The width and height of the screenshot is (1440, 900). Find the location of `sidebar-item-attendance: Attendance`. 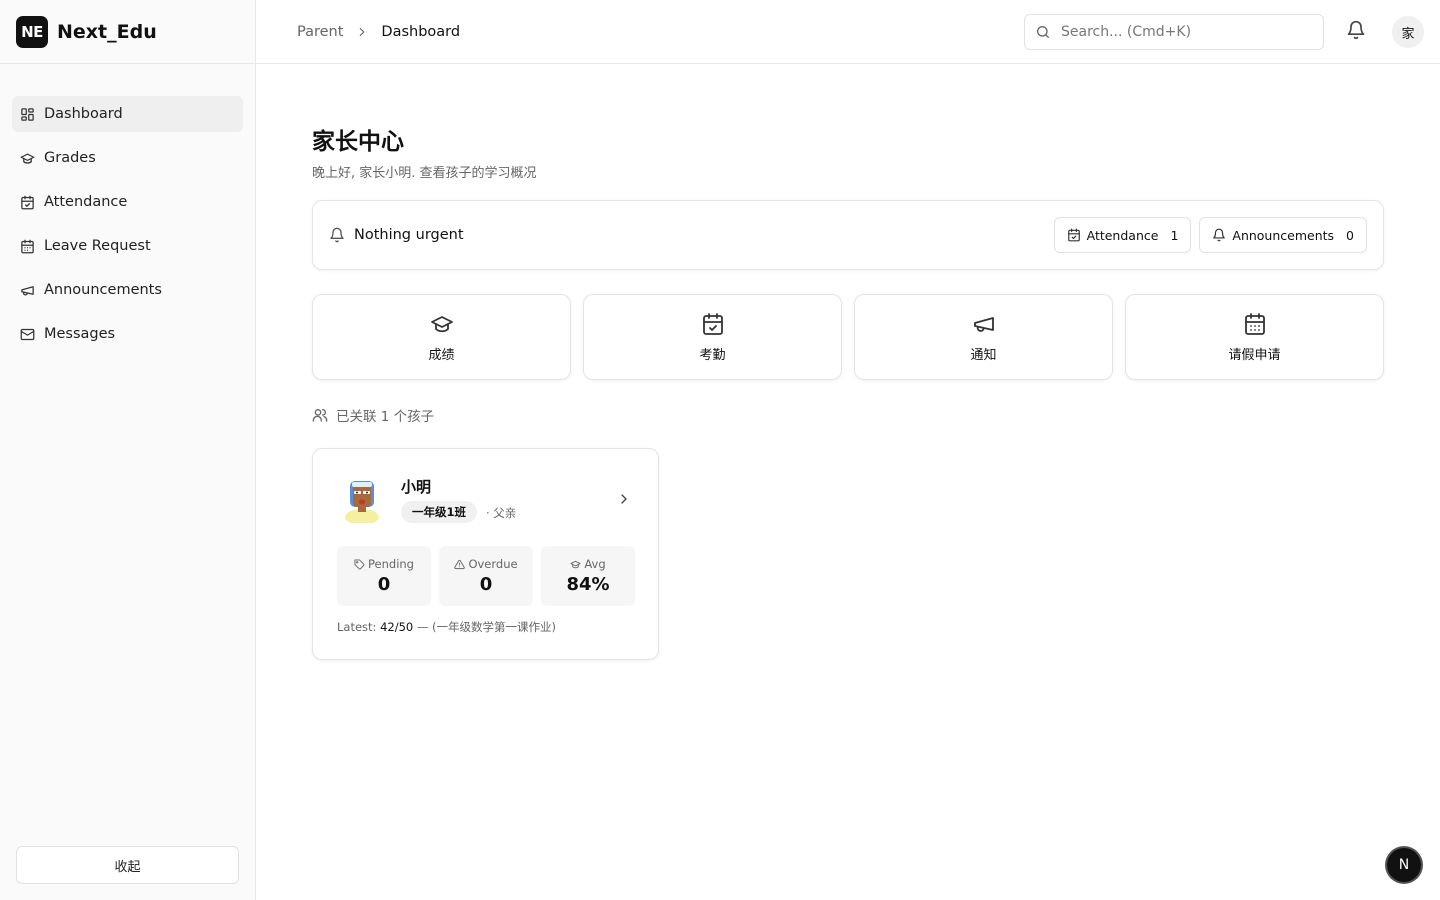

sidebar-item-attendance: Attendance is located at coordinates (127, 202).